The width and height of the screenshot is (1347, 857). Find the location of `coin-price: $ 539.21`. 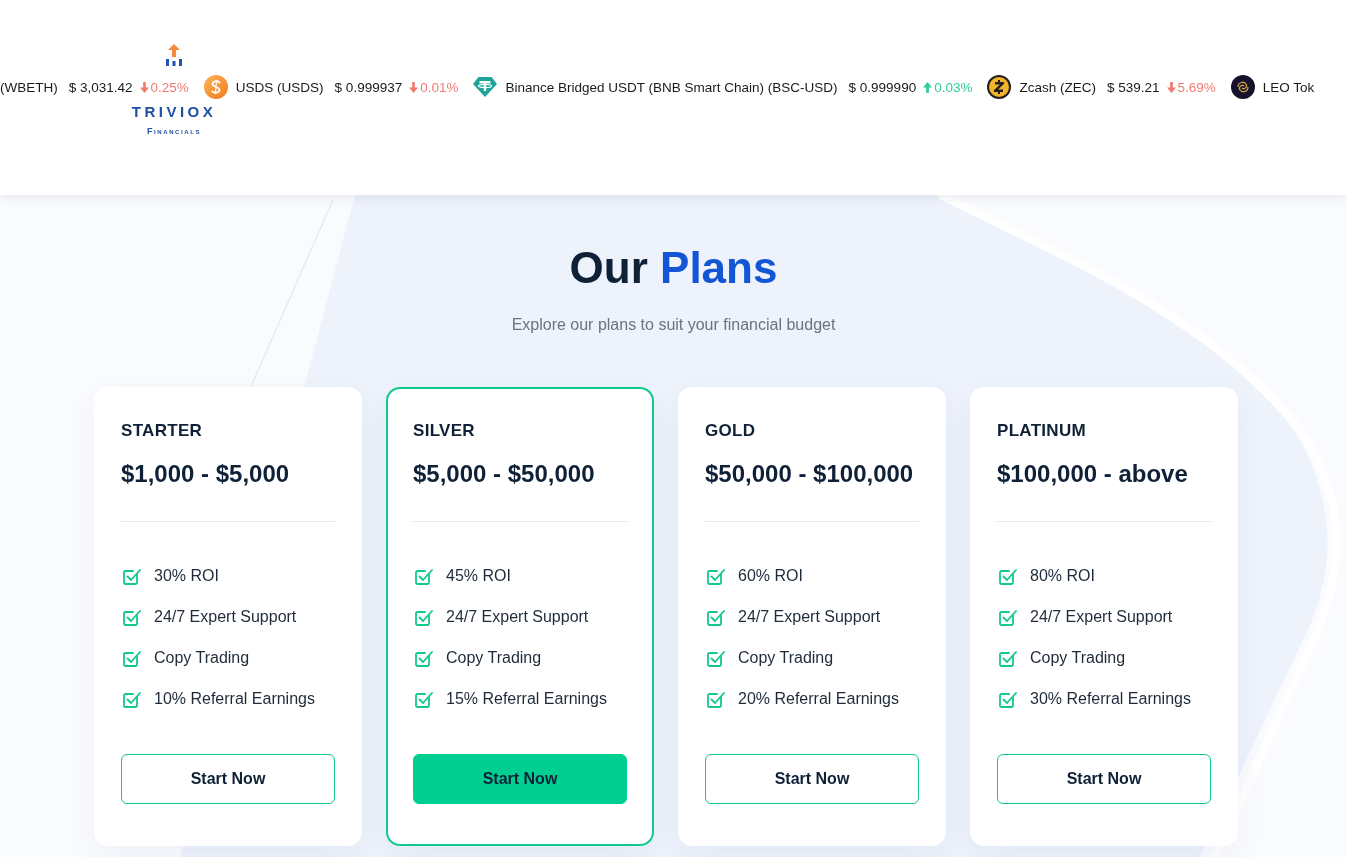

coin-price: $ 539.21 is located at coordinates (1133, 87).